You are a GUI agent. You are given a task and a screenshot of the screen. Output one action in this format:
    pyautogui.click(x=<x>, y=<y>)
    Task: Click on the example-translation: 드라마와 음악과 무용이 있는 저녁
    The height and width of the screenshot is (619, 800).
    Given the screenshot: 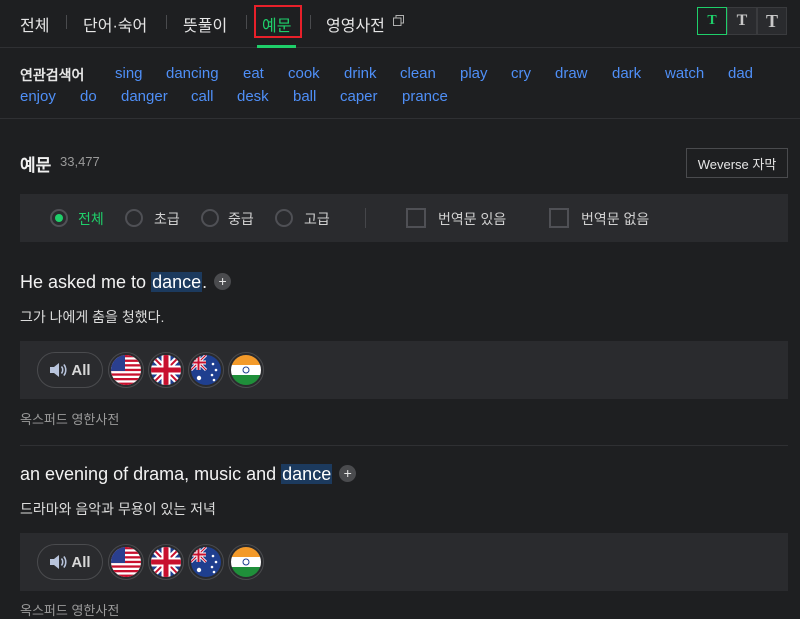 What is the action you would take?
    pyautogui.click(x=118, y=509)
    